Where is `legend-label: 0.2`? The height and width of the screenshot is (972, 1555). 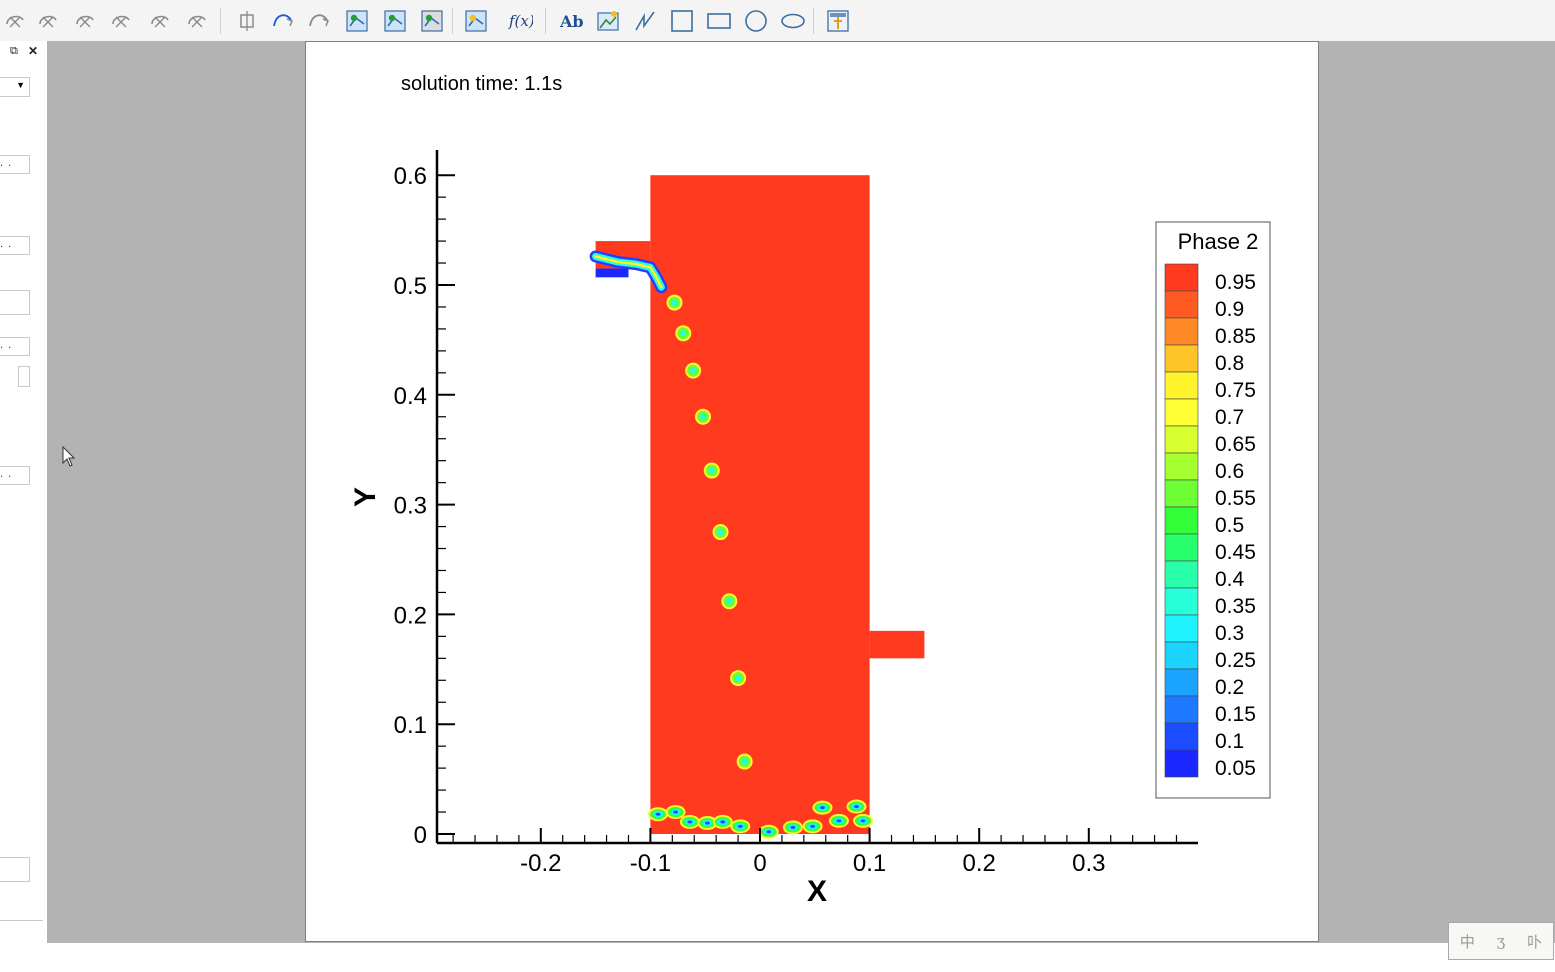 legend-label: 0.2 is located at coordinates (1229, 687).